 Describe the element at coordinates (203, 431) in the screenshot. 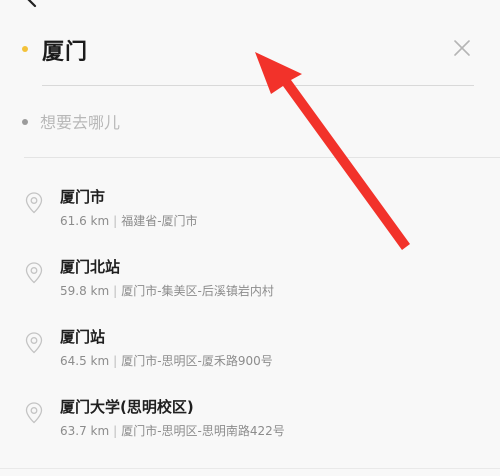

I see `result-address: 厦门市-思明区-思明南路422号` at that location.